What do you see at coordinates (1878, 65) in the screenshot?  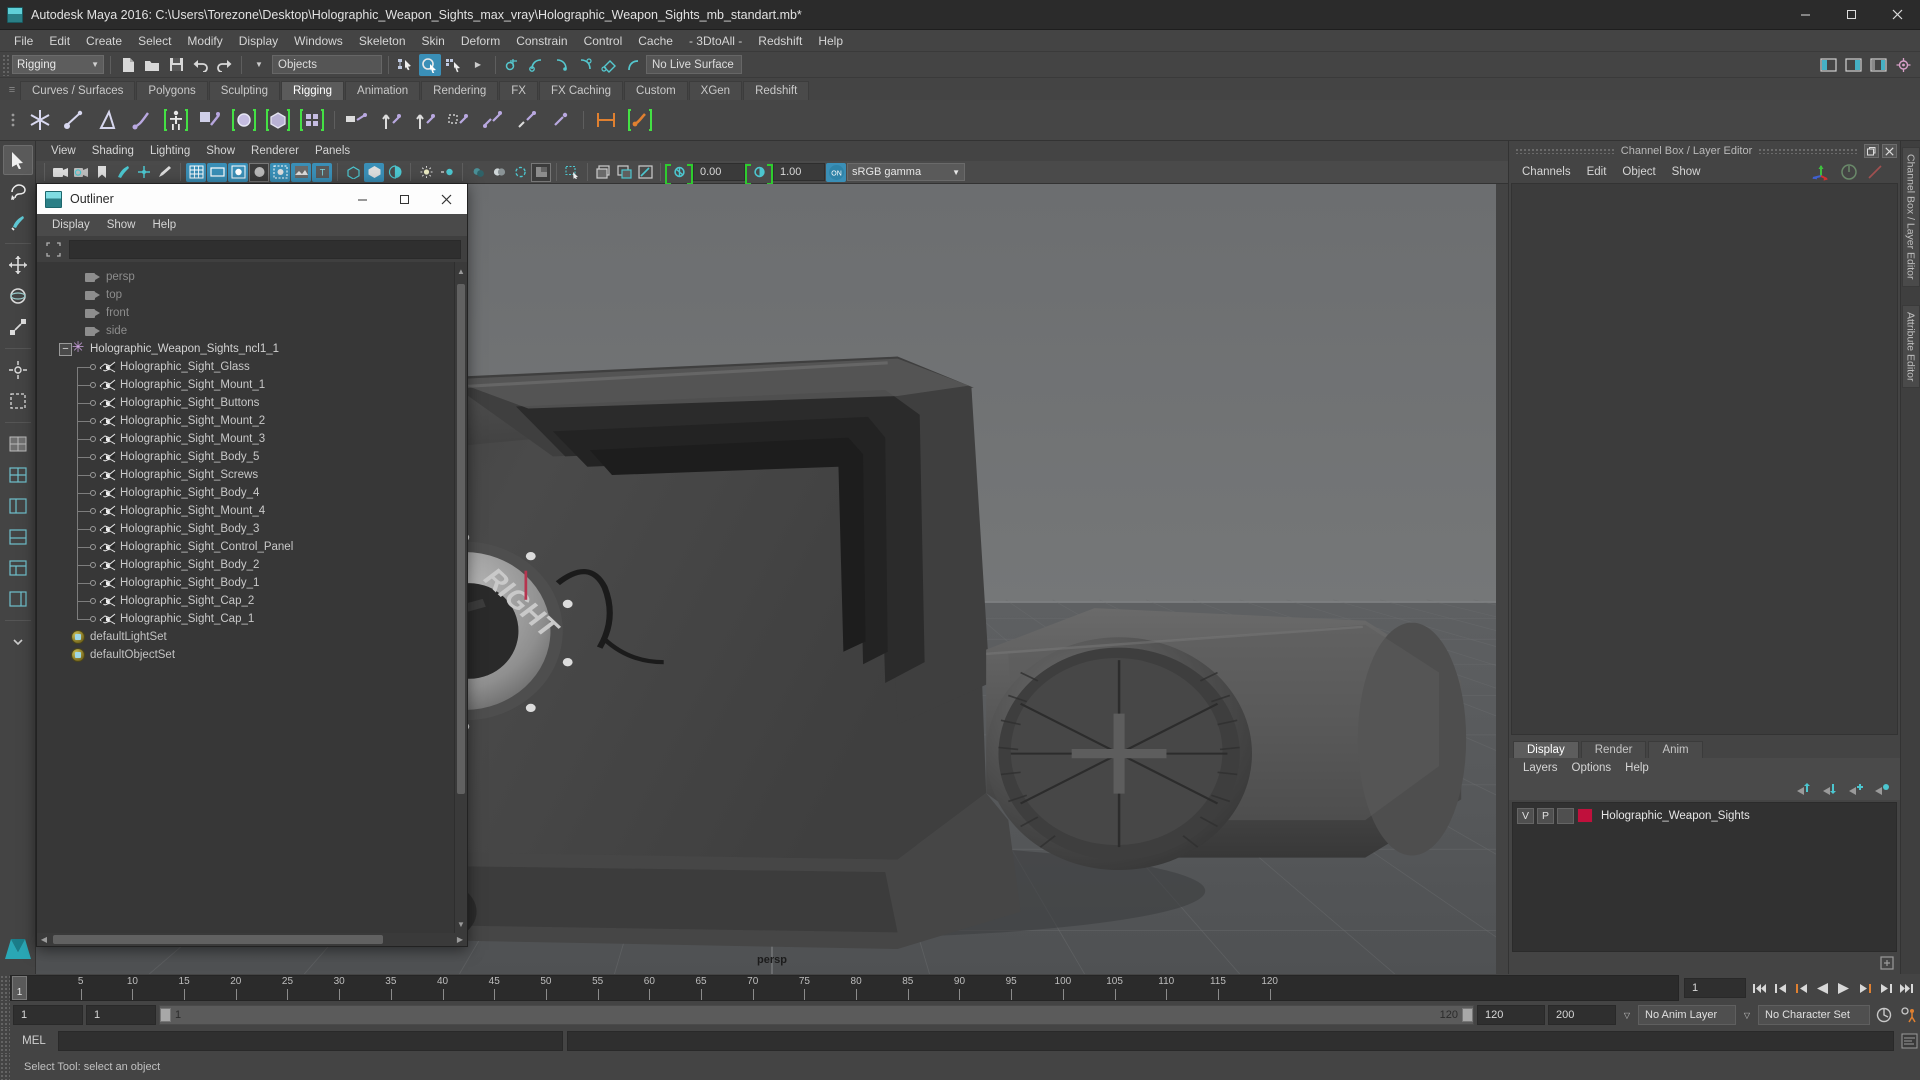 I see `show-hide-channel-box-button` at bounding box center [1878, 65].